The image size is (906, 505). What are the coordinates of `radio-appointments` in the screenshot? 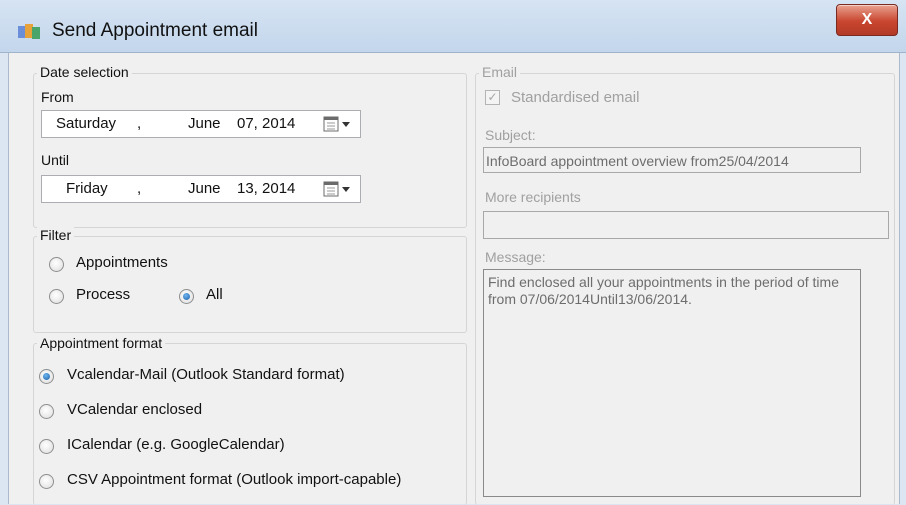 It's located at (56, 264).